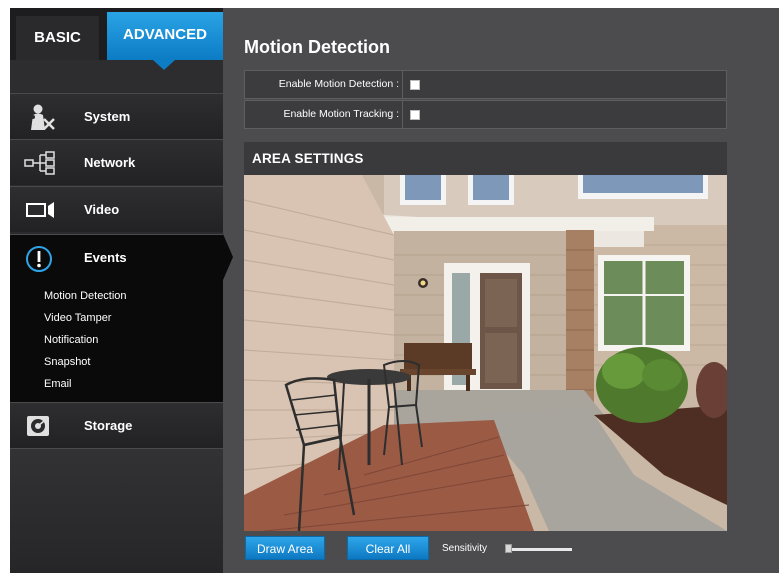 This screenshot has height=573, width=779. I want to click on enable-motion-tracking-row: Enable Motion Tracking :, so click(485, 114).